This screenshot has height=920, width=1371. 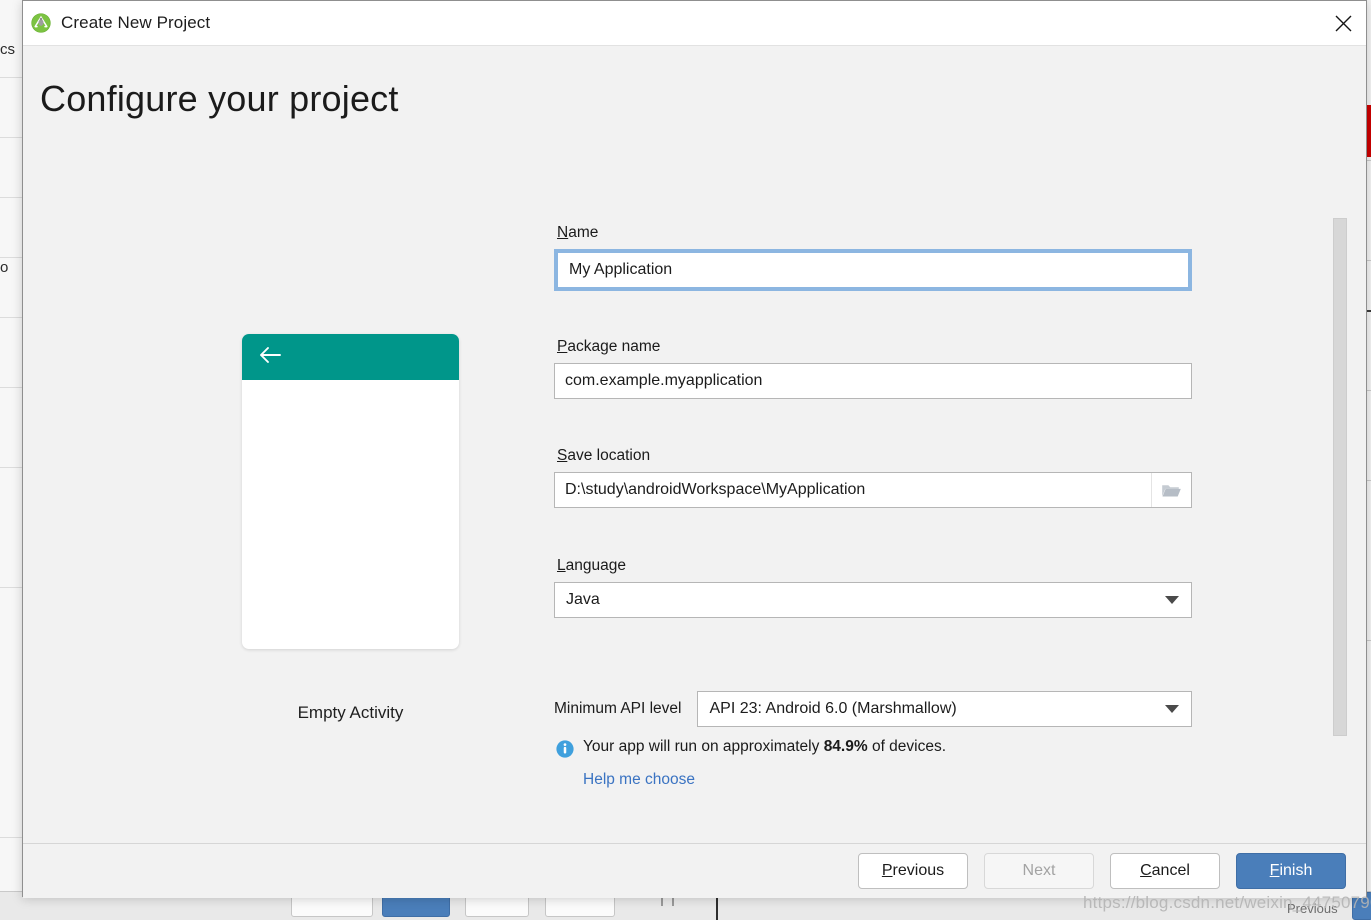 What do you see at coordinates (583, 232) in the screenshot?
I see `name-label-rest: ame` at bounding box center [583, 232].